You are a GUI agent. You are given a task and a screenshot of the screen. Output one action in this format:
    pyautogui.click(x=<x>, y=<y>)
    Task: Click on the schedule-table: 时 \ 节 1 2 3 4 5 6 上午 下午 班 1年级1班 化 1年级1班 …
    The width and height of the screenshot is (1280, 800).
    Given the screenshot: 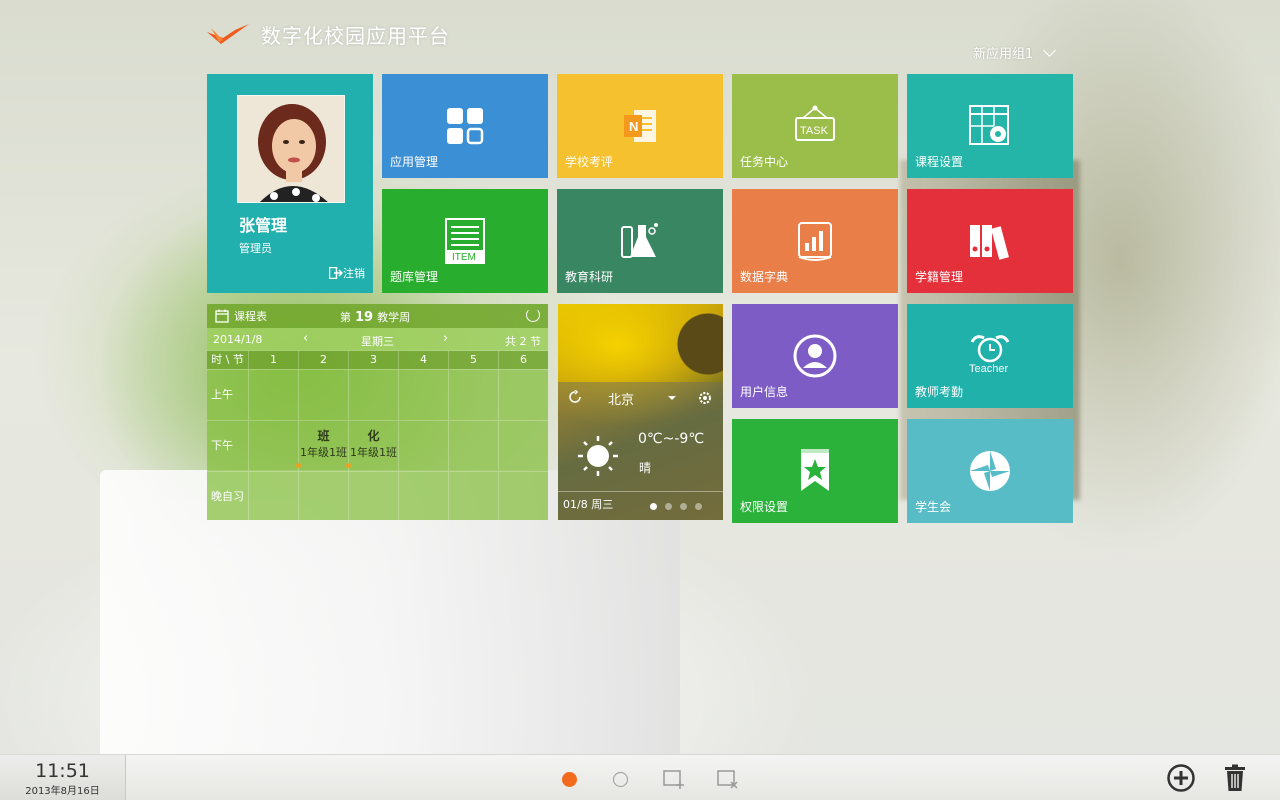 What is the action you would take?
    pyautogui.click(x=377, y=436)
    